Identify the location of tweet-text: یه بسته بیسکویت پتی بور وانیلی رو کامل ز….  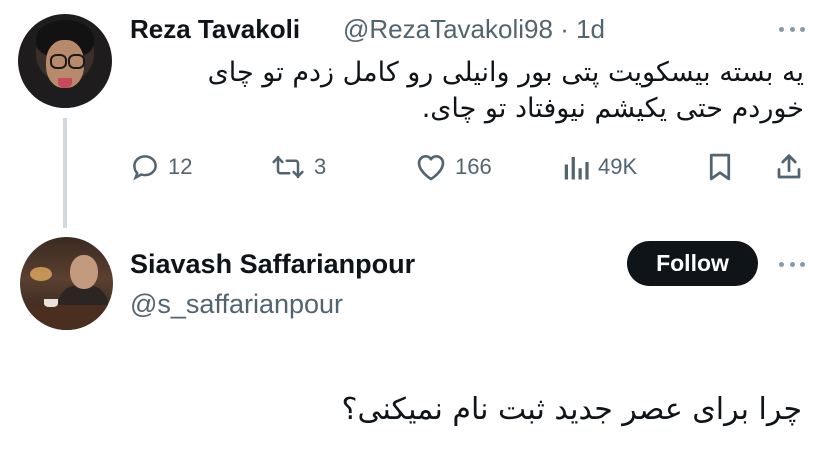
(464, 91).